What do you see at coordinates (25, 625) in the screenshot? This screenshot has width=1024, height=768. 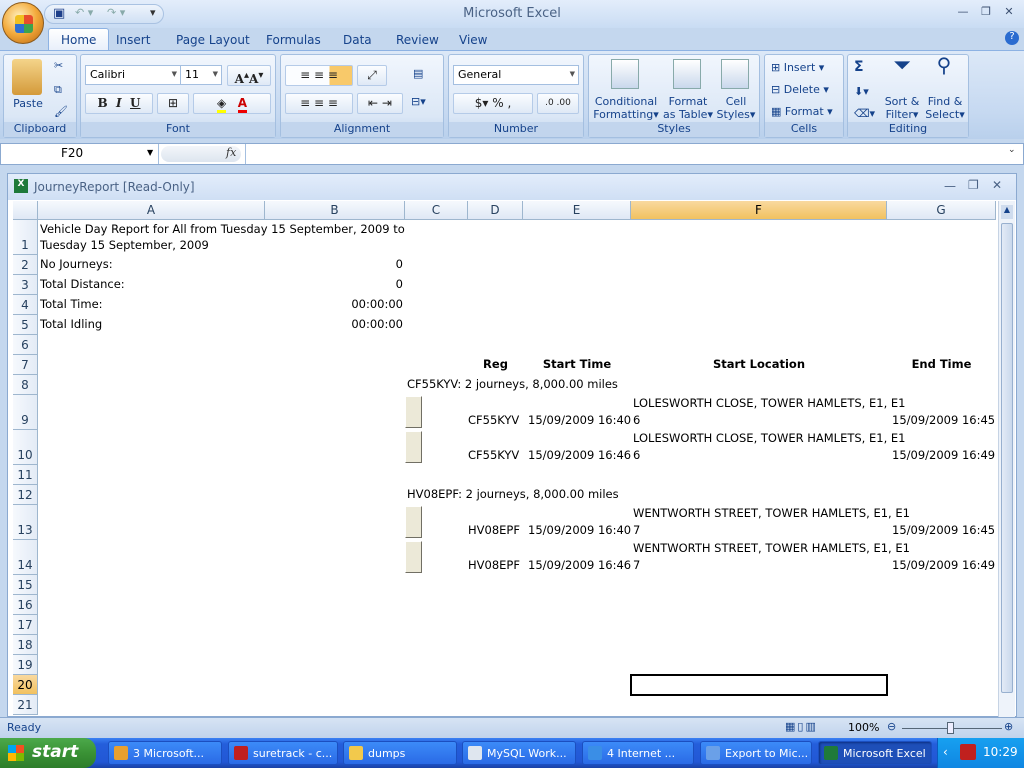 I see `row-header-17: 17` at bounding box center [25, 625].